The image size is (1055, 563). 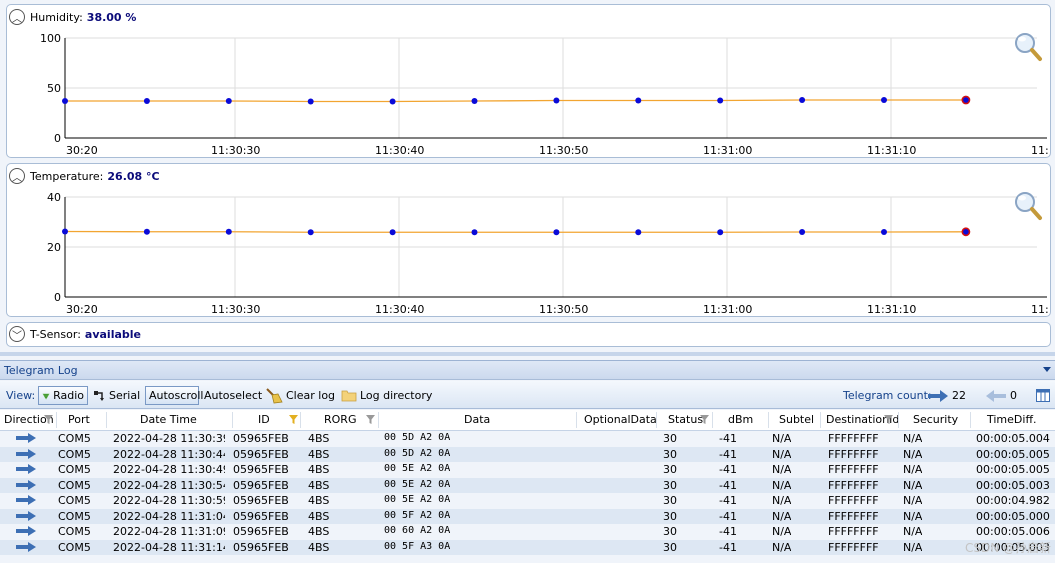 What do you see at coordinates (168, 419) in the screenshot?
I see `column-header: Date Time` at bounding box center [168, 419].